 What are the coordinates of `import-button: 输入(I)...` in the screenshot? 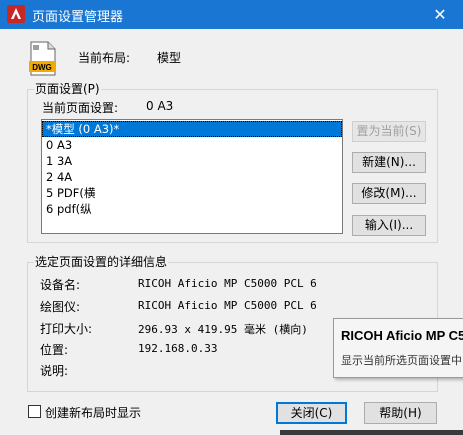 It's located at (389, 225).